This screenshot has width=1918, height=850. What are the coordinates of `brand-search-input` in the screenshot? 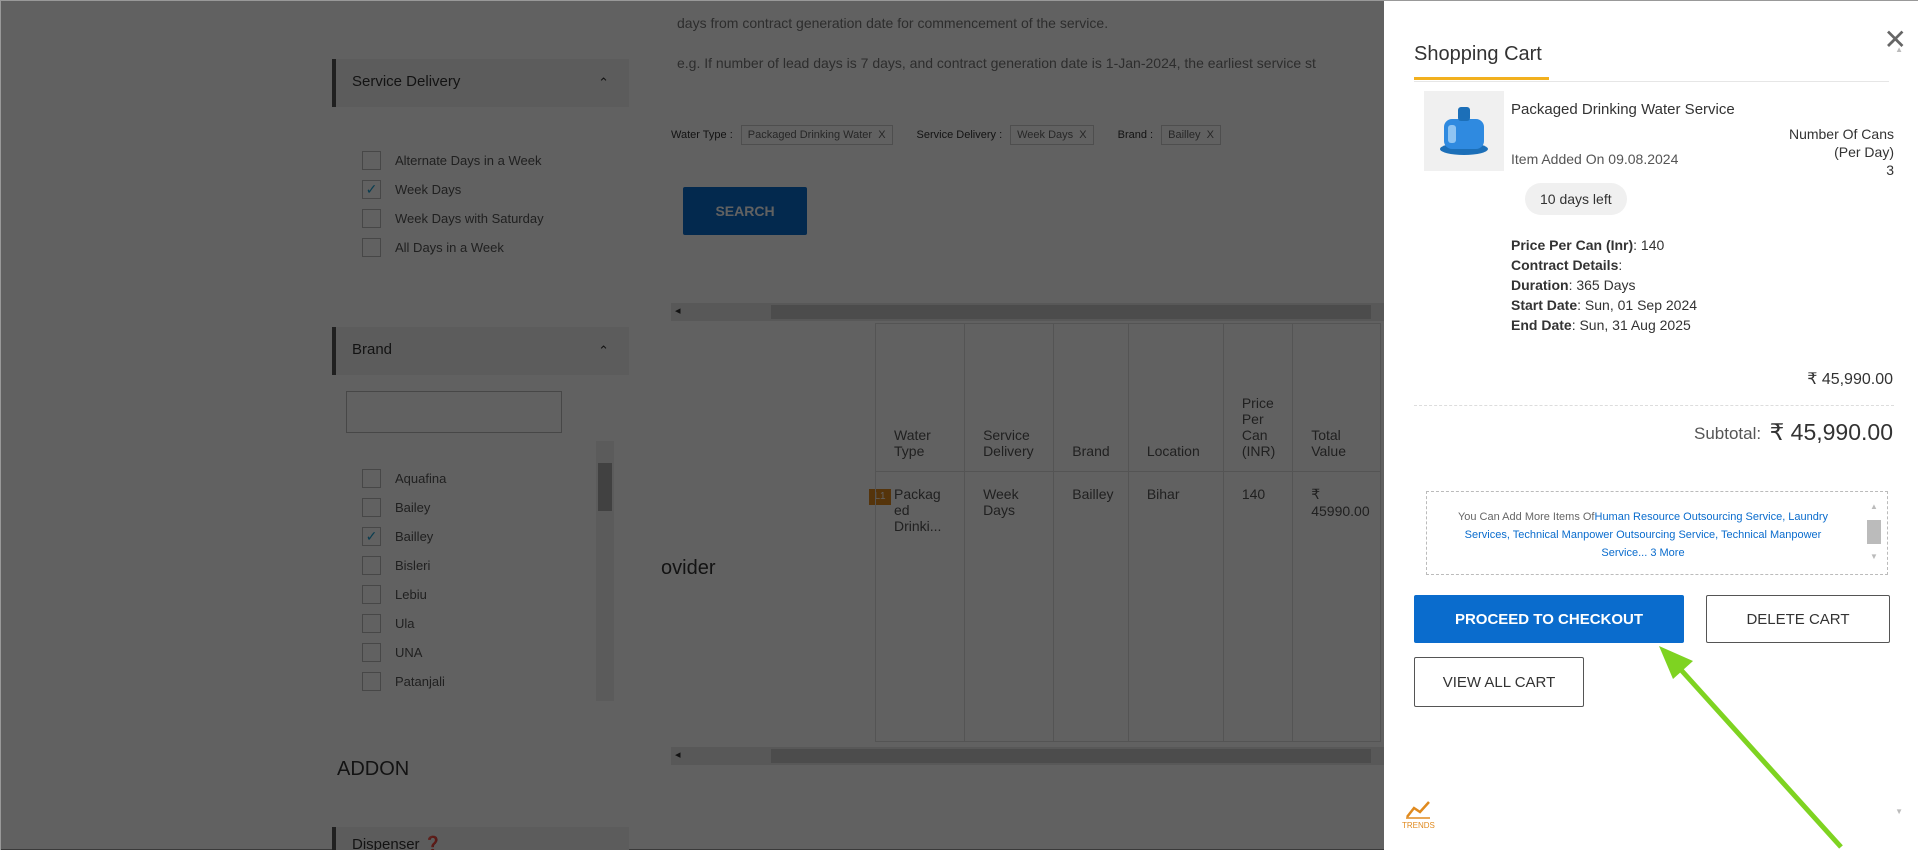 It's located at (454, 412).